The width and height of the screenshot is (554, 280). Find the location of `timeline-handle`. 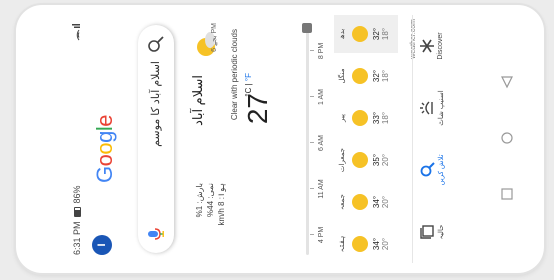

timeline-handle is located at coordinates (307, 28).